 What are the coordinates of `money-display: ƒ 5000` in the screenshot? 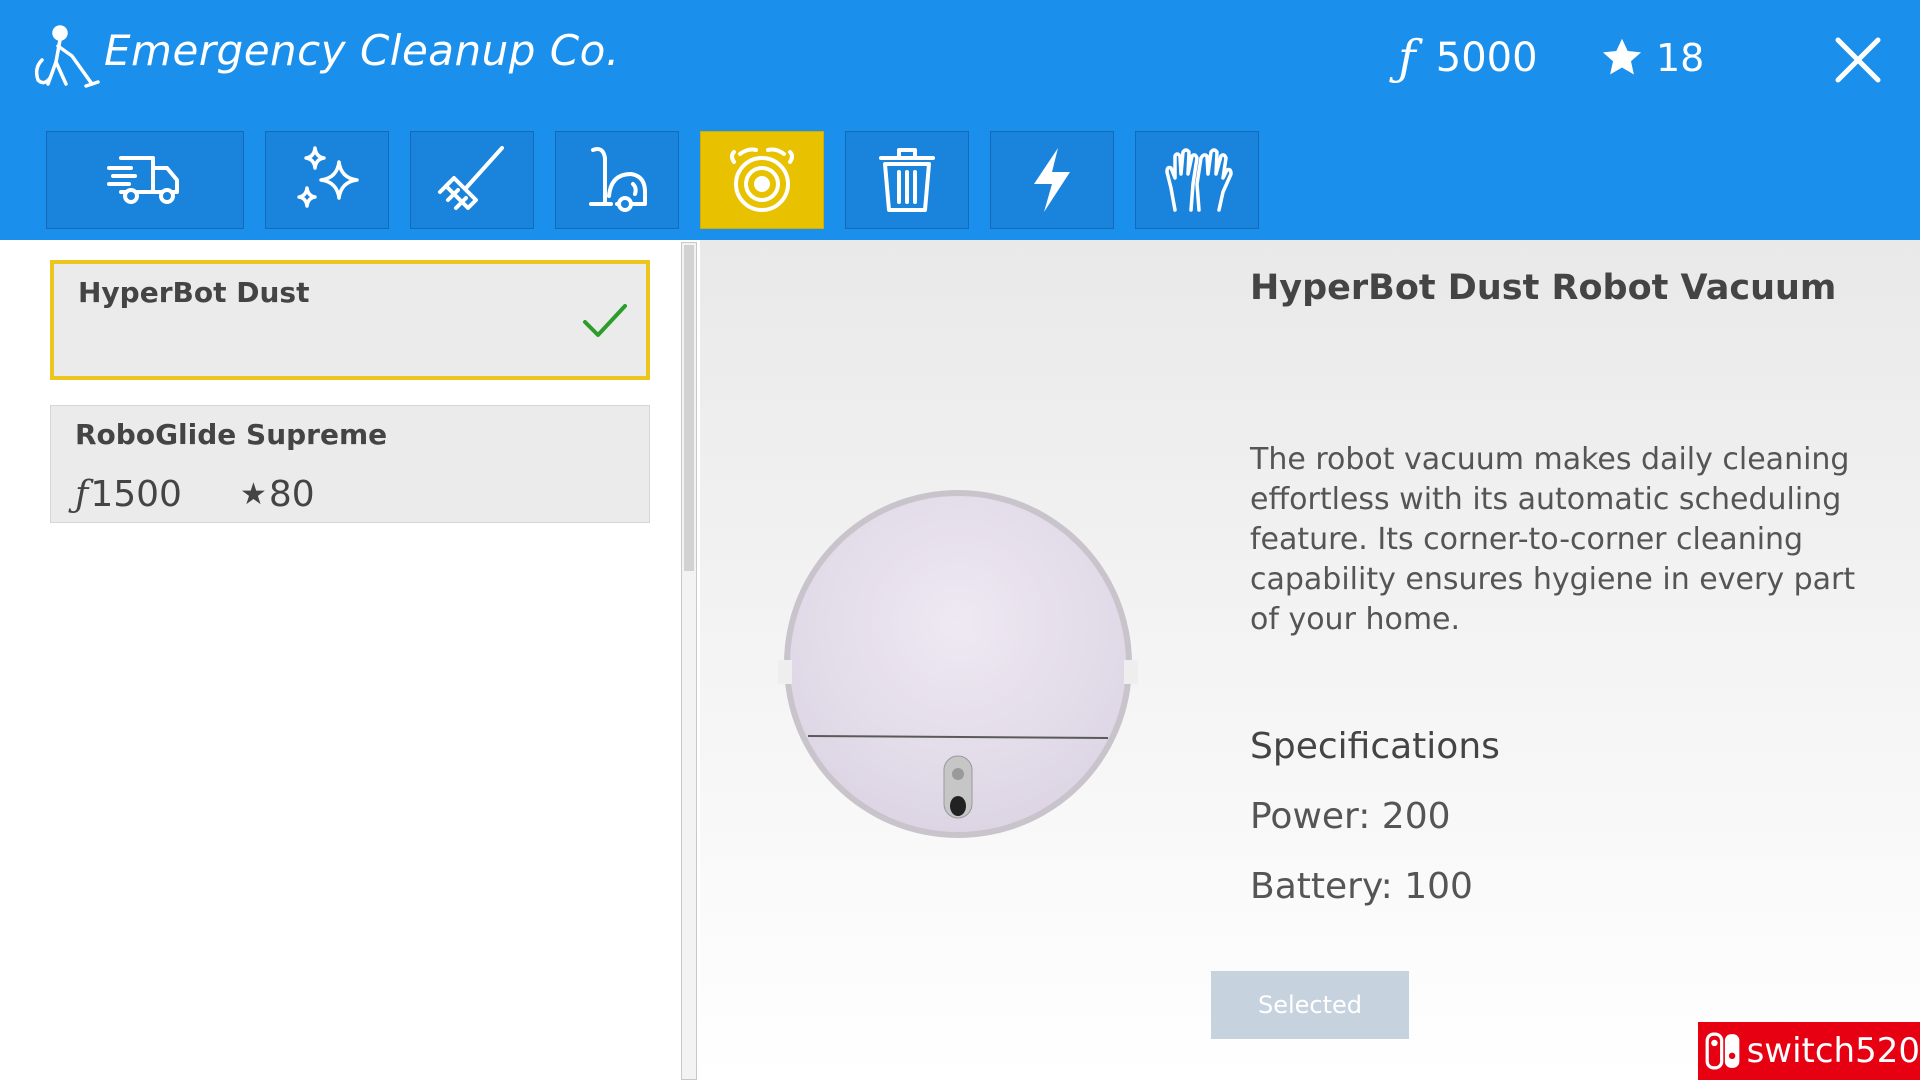 It's located at (1468, 58).